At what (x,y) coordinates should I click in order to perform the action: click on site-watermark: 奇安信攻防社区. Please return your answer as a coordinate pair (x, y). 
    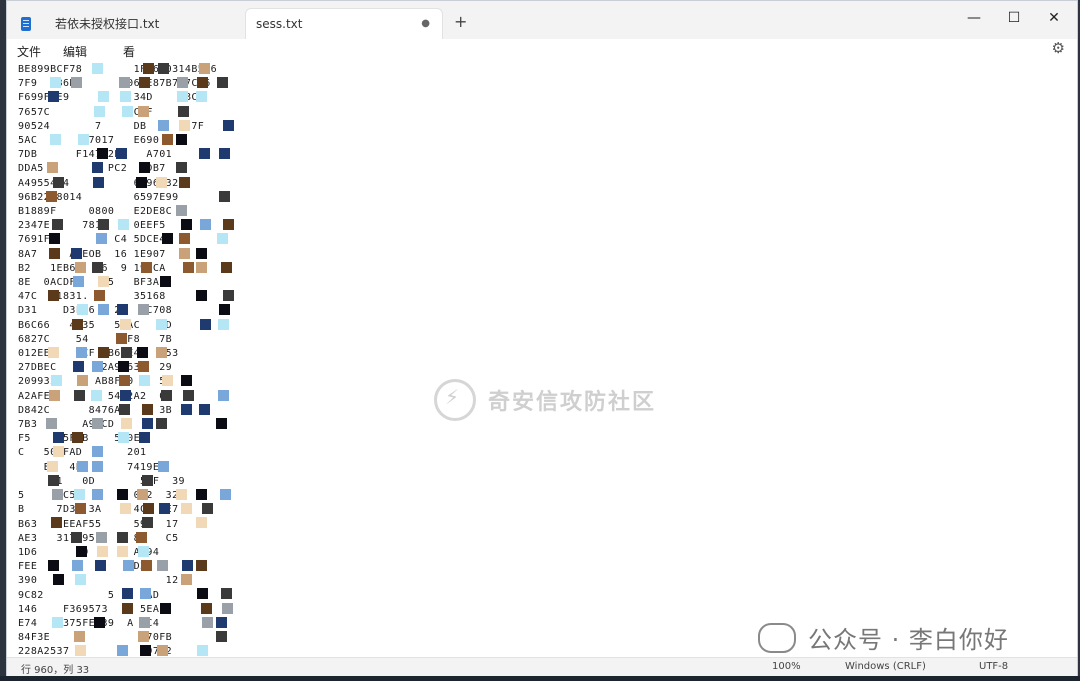
    Looking at the image, I should click on (545, 400).